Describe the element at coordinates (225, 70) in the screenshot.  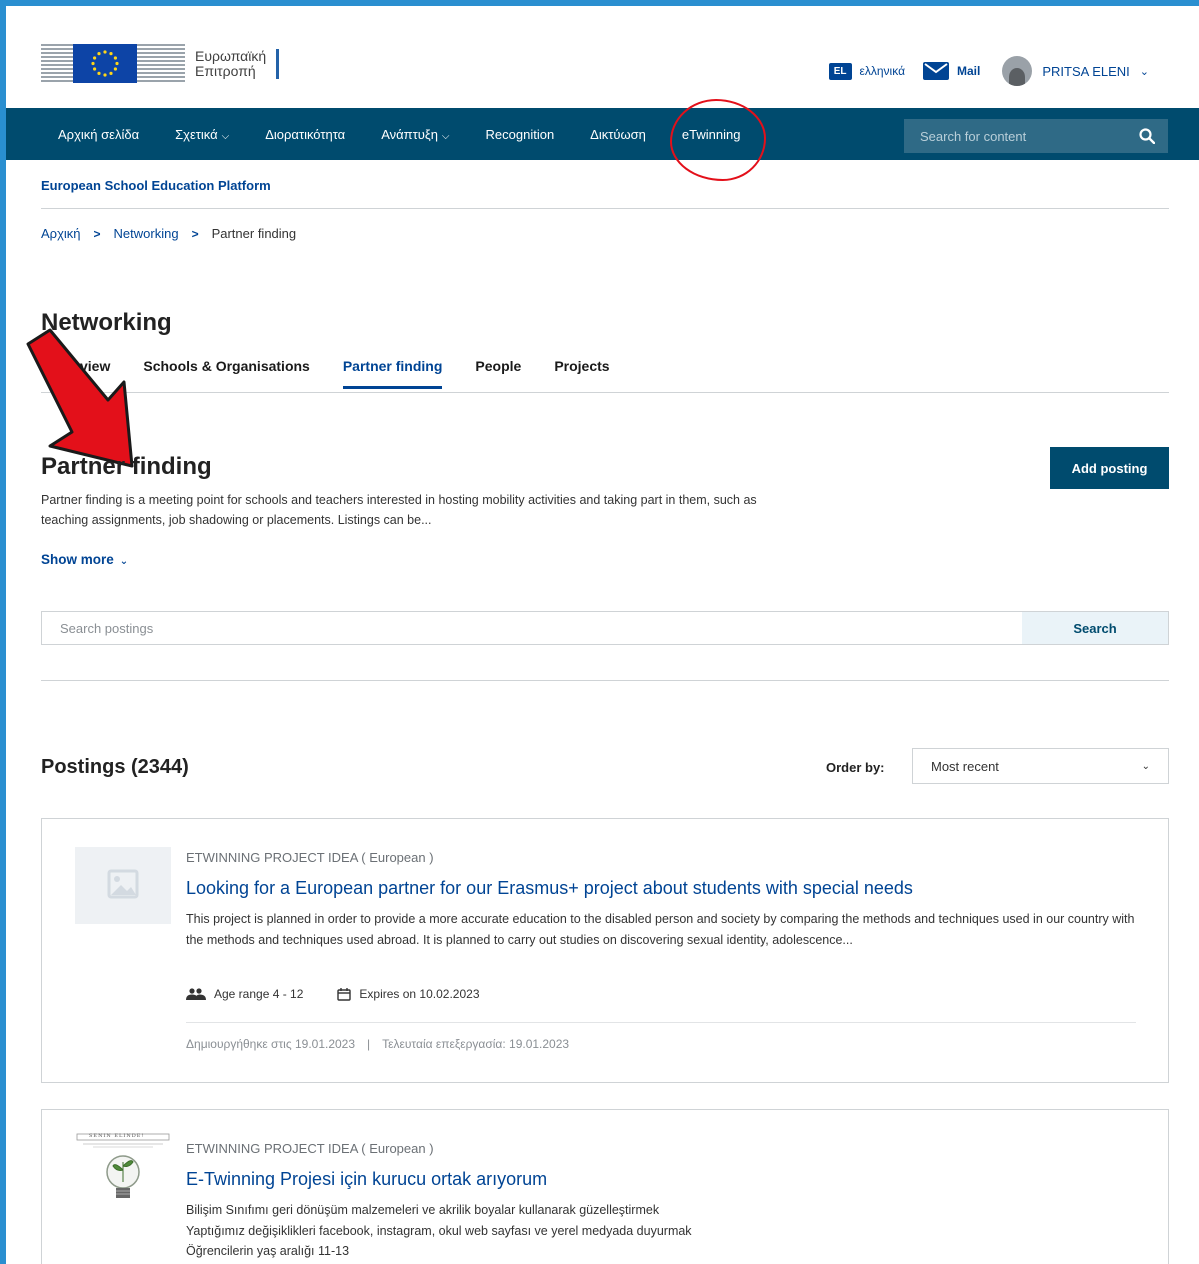
I see `logo-line-2: Επιτροπή` at that location.